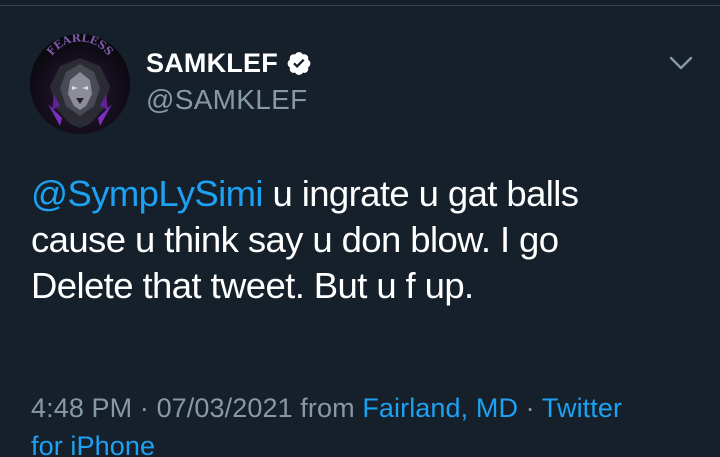 The width and height of the screenshot is (720, 457). Describe the element at coordinates (299, 63) in the screenshot. I see `verified-badge-icon` at that location.